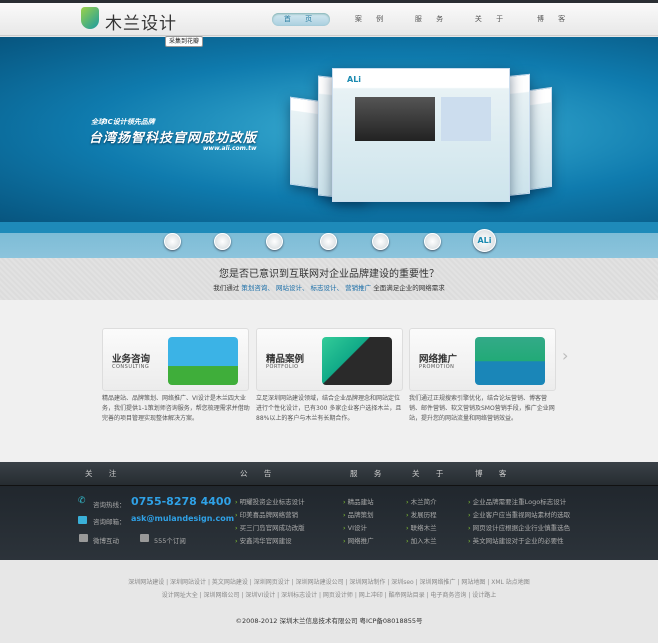 This screenshot has width=658, height=643. Describe the element at coordinates (554, 19) in the screenshot. I see `nav-blog: 博 客` at that location.